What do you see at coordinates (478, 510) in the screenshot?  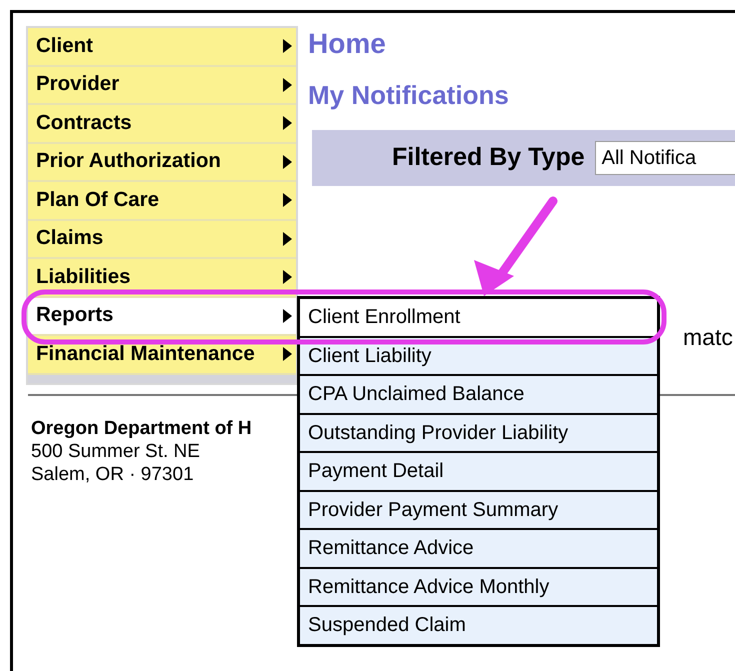 I see `submenu-item: Provider Payment Summary` at bounding box center [478, 510].